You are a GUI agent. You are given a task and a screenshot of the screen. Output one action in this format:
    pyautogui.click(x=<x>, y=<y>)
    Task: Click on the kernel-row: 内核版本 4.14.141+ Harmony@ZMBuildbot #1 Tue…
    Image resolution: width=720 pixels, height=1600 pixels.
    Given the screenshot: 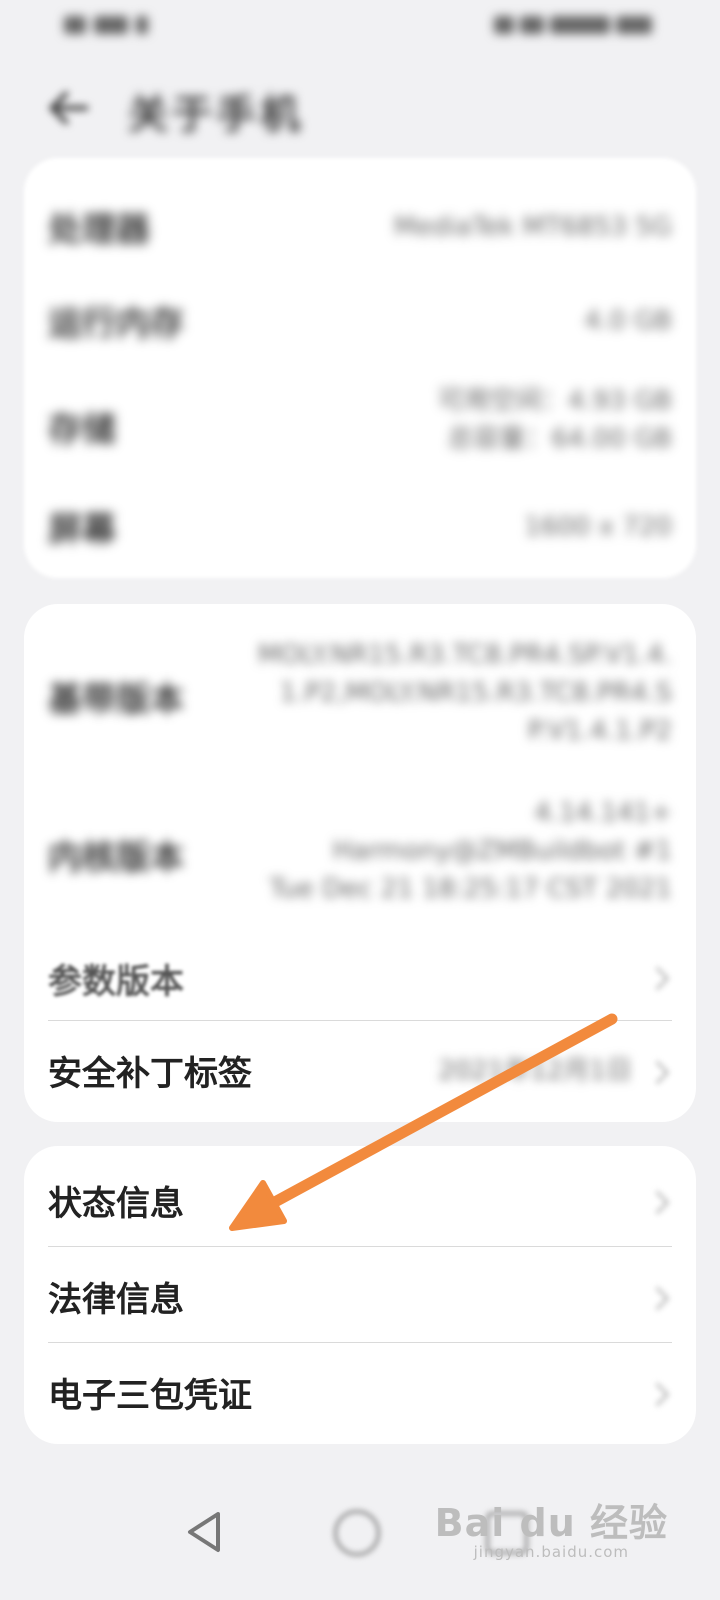 What is the action you would take?
    pyautogui.click(x=360, y=851)
    